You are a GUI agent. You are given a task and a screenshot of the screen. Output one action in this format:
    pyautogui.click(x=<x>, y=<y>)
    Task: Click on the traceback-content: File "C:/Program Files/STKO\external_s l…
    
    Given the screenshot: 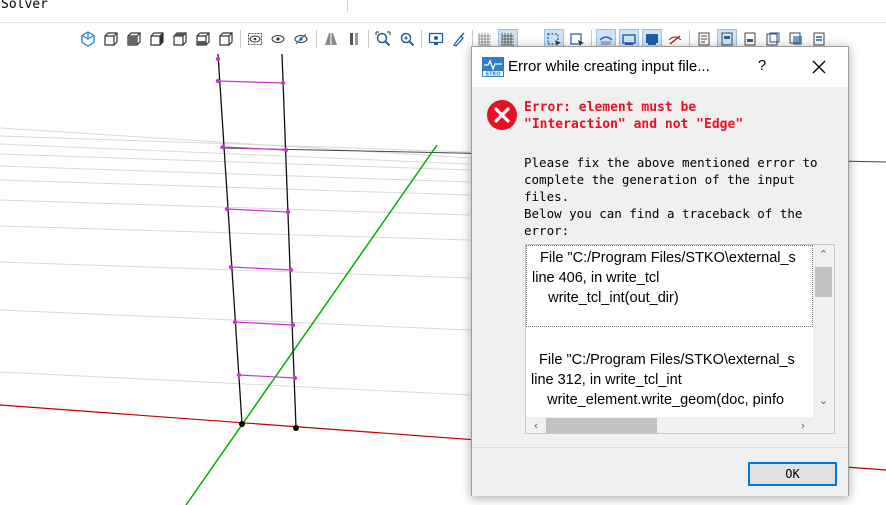 What is the action you would take?
    pyautogui.click(x=669, y=331)
    